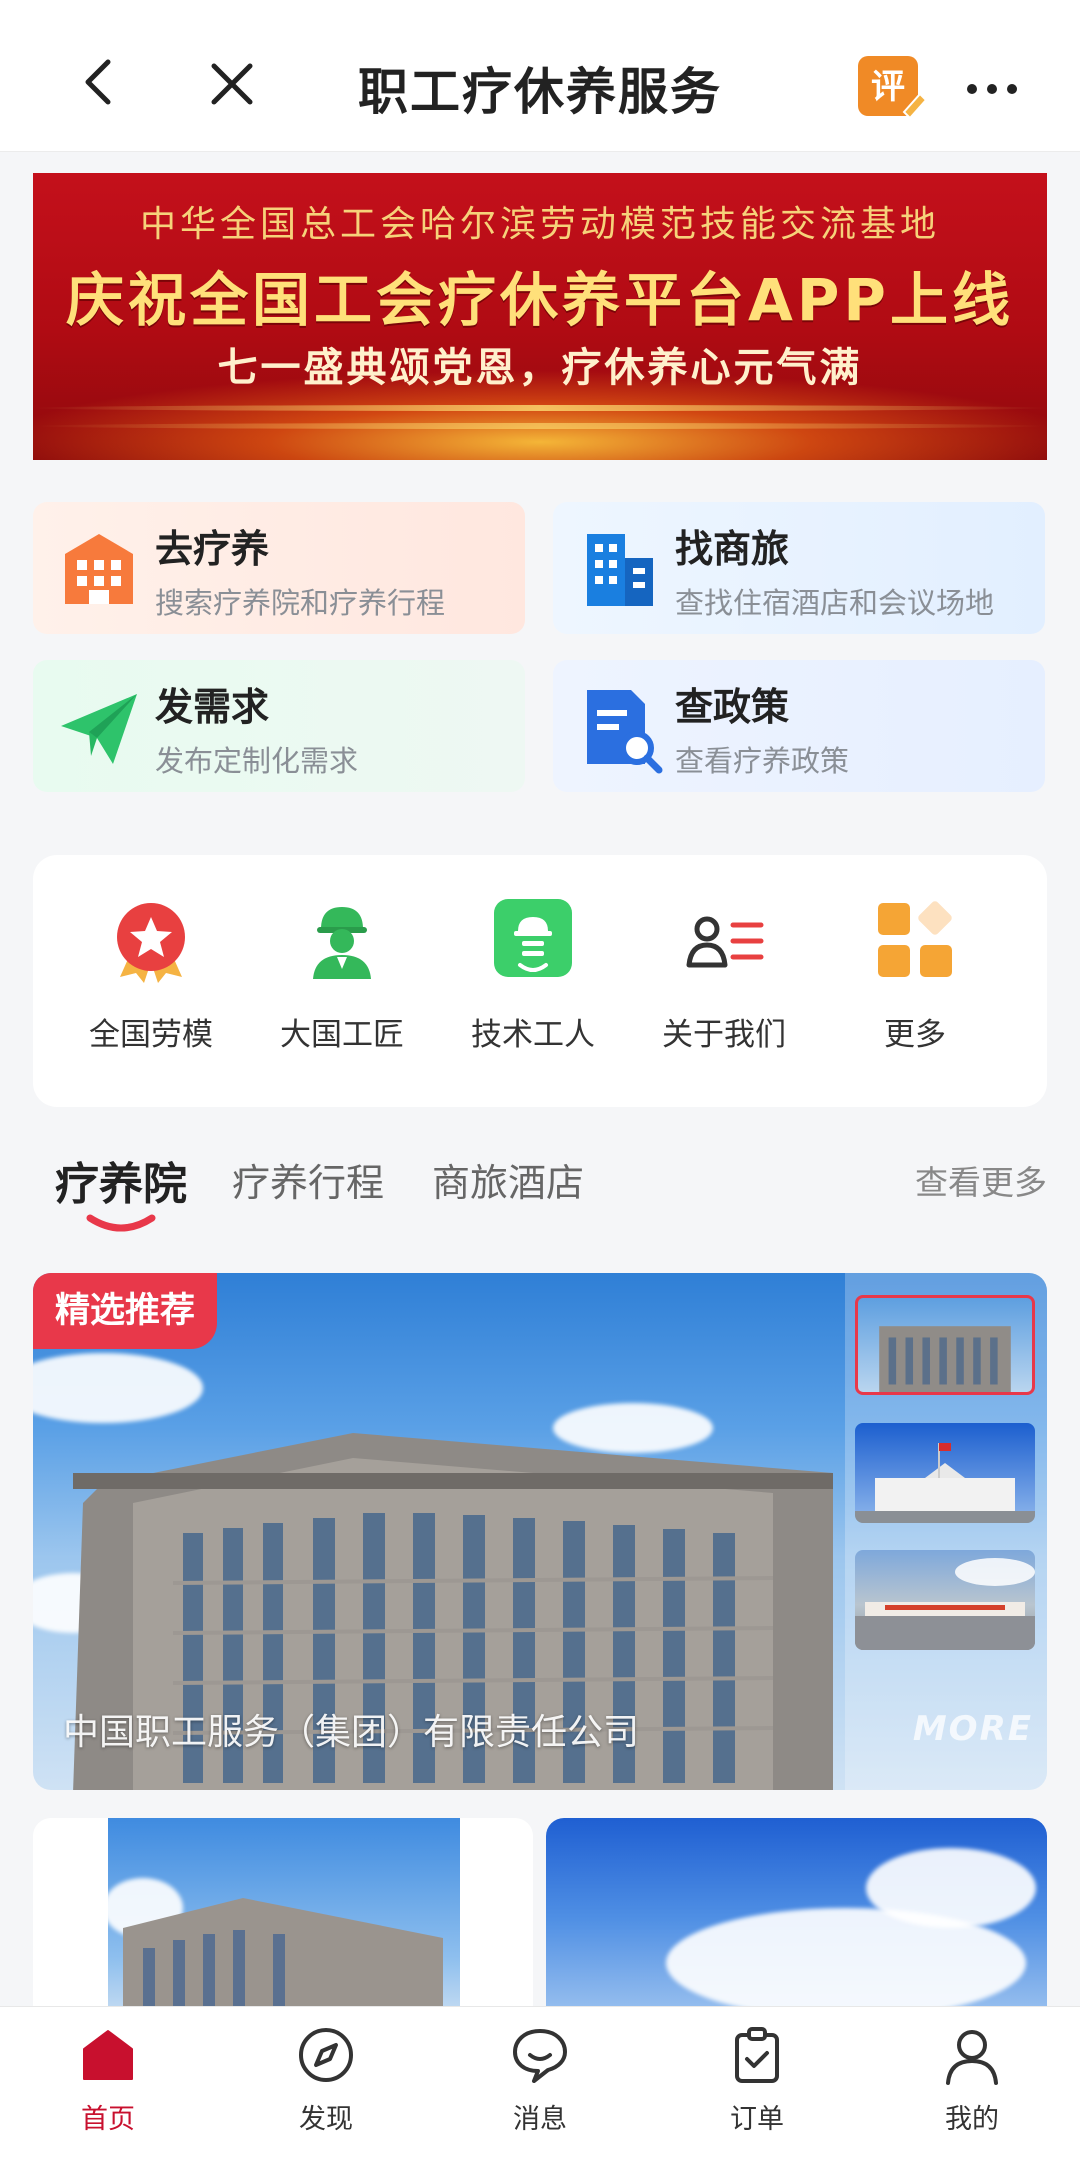 This screenshot has width=1080, height=2160. I want to click on order-clipboard-icon, so click(757, 2055).